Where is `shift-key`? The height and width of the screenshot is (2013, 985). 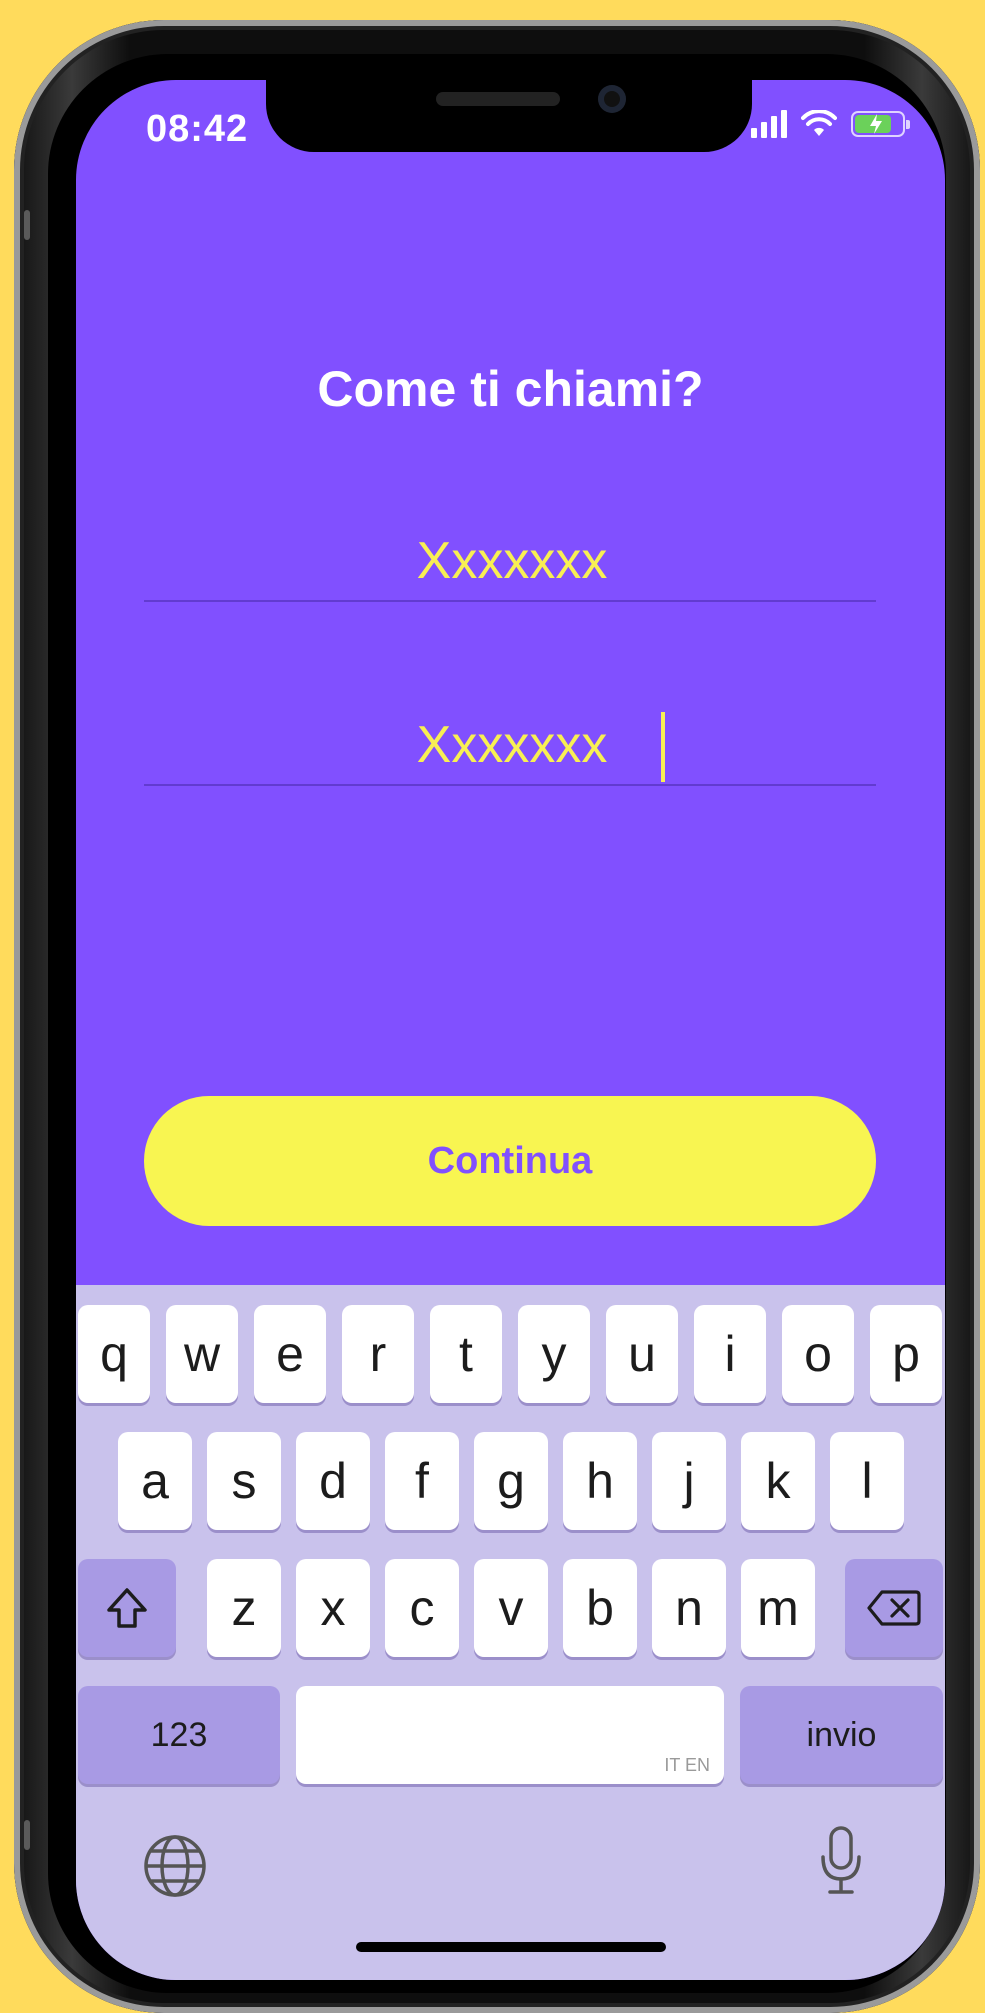
shift-key is located at coordinates (127, 1608).